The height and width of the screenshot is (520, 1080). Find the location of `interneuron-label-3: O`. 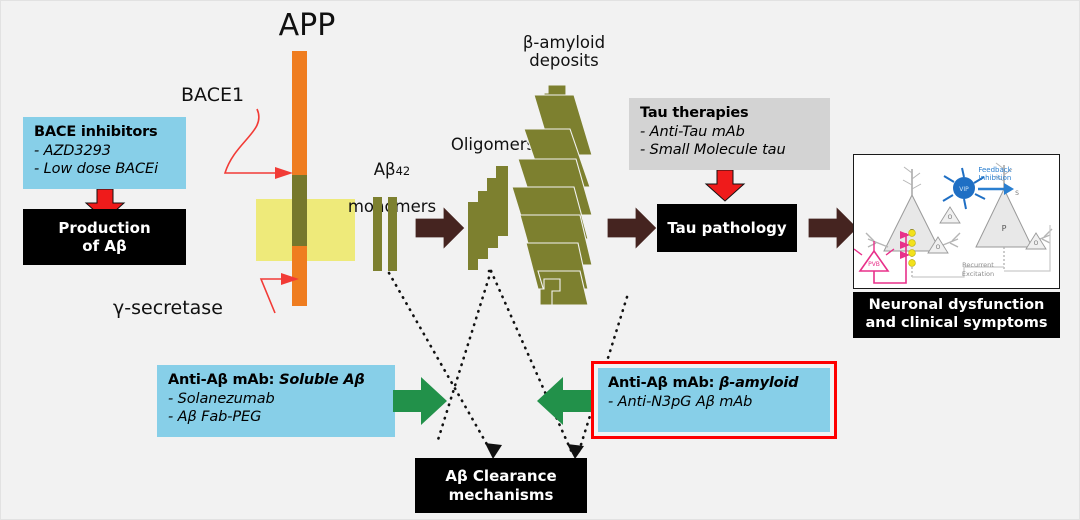

interneuron-label-3: O is located at coordinates (1036, 243).